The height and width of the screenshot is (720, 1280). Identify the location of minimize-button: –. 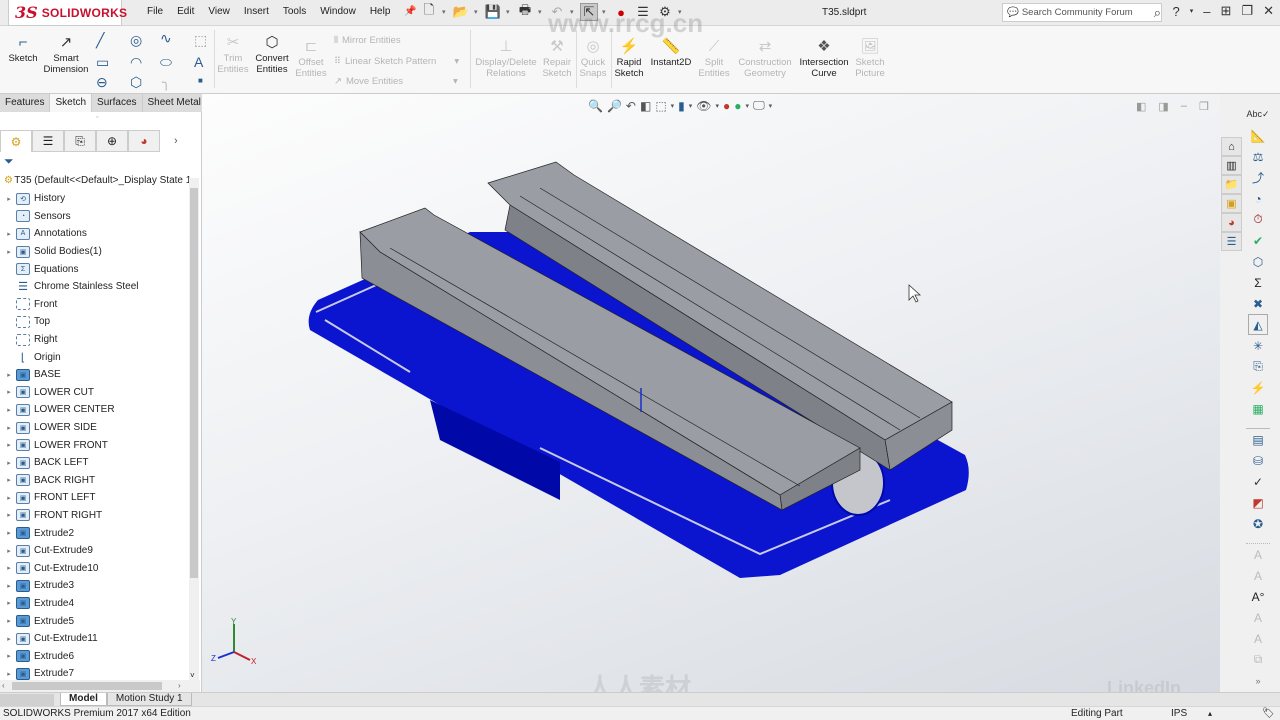
(1206, 11).